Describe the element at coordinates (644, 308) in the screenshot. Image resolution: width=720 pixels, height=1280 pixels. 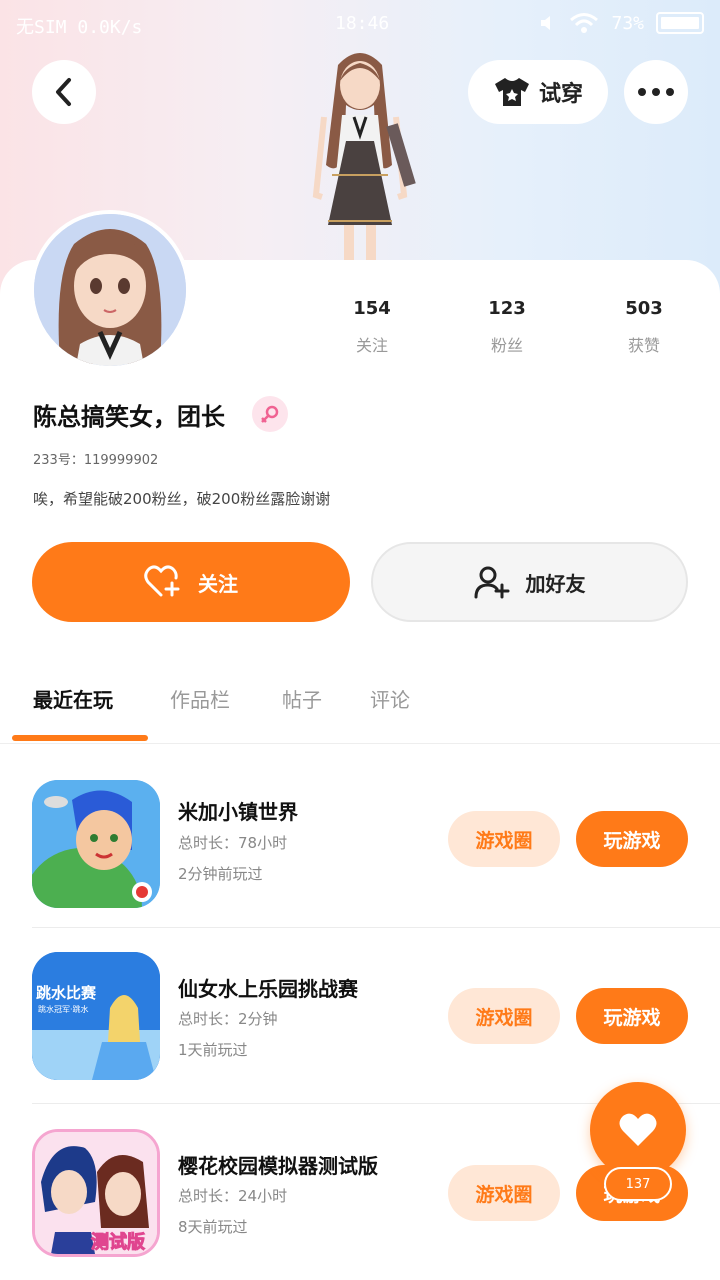
I see `stat-value: 503` at that location.